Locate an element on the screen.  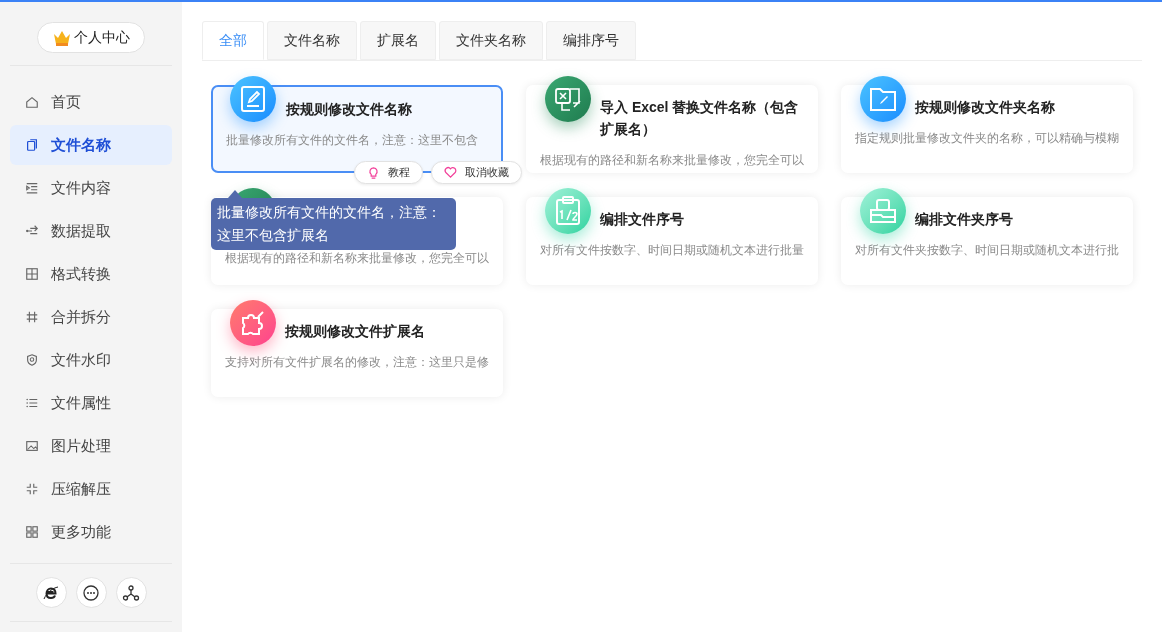
card-description: 对所有文件夹按数字、时间日期或随机文本进行批 is located at coordinates (987, 250).